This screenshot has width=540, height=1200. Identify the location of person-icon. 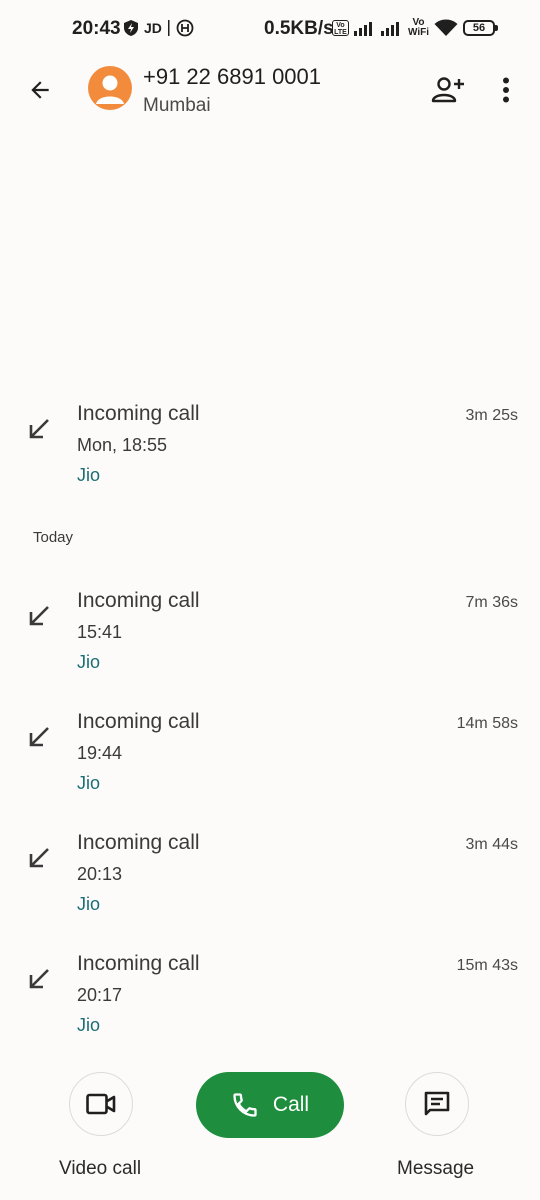
(110, 89).